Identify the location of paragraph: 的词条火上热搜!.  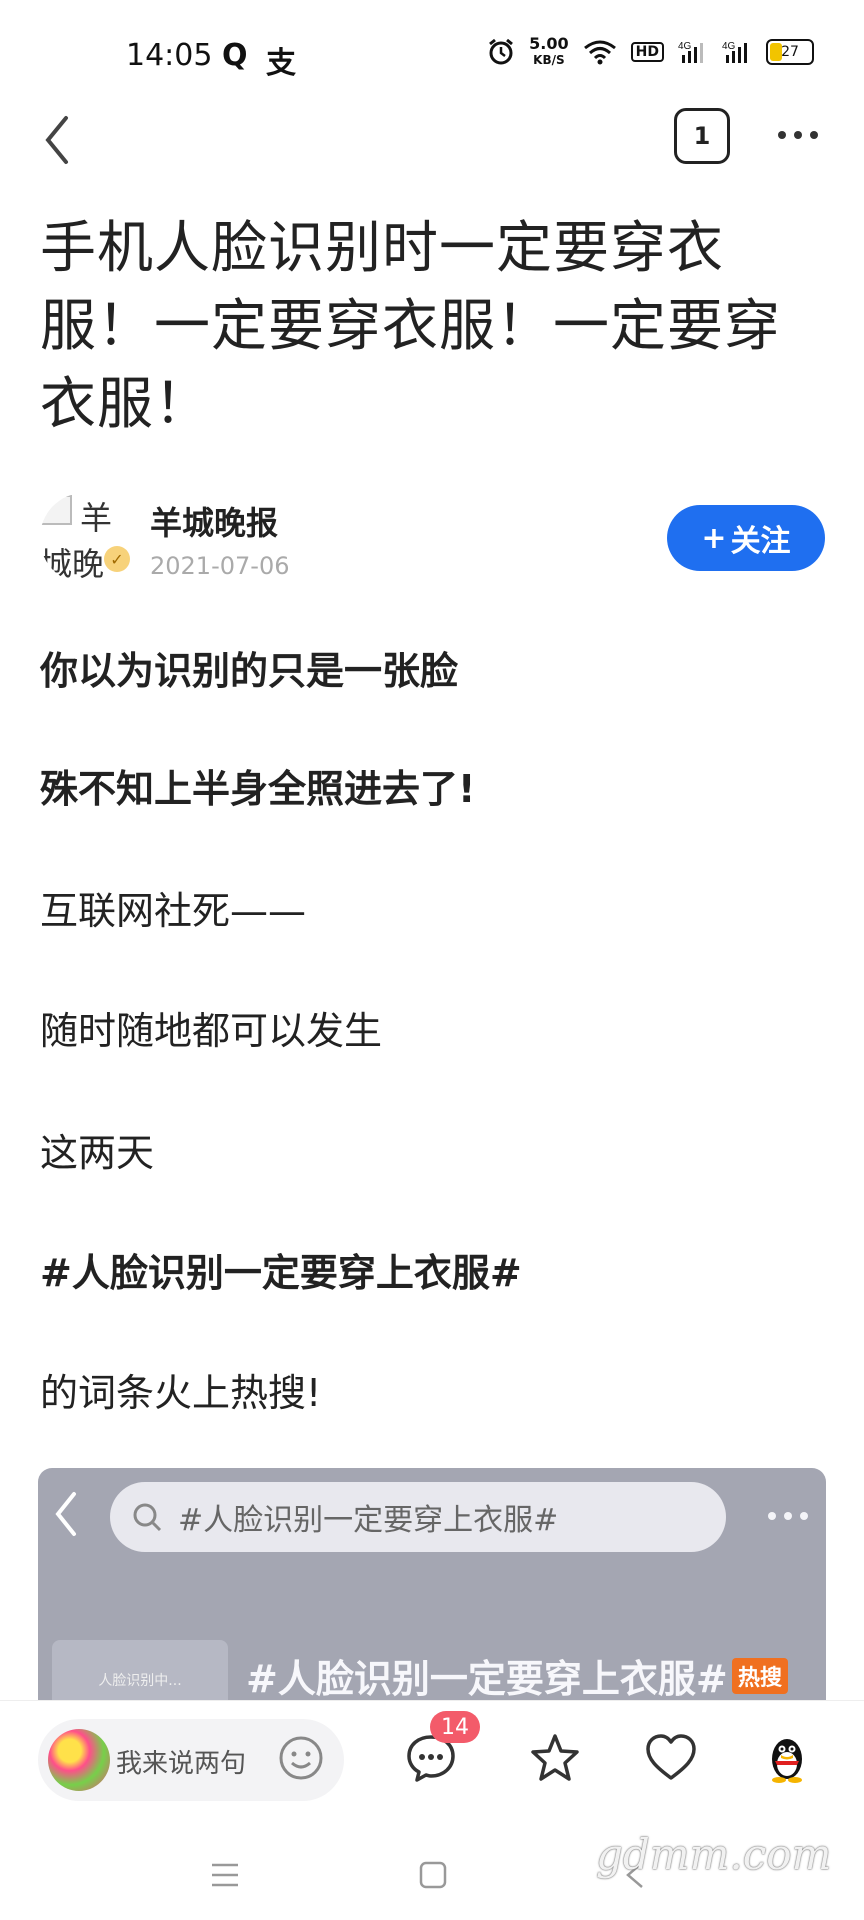
(181, 1393).